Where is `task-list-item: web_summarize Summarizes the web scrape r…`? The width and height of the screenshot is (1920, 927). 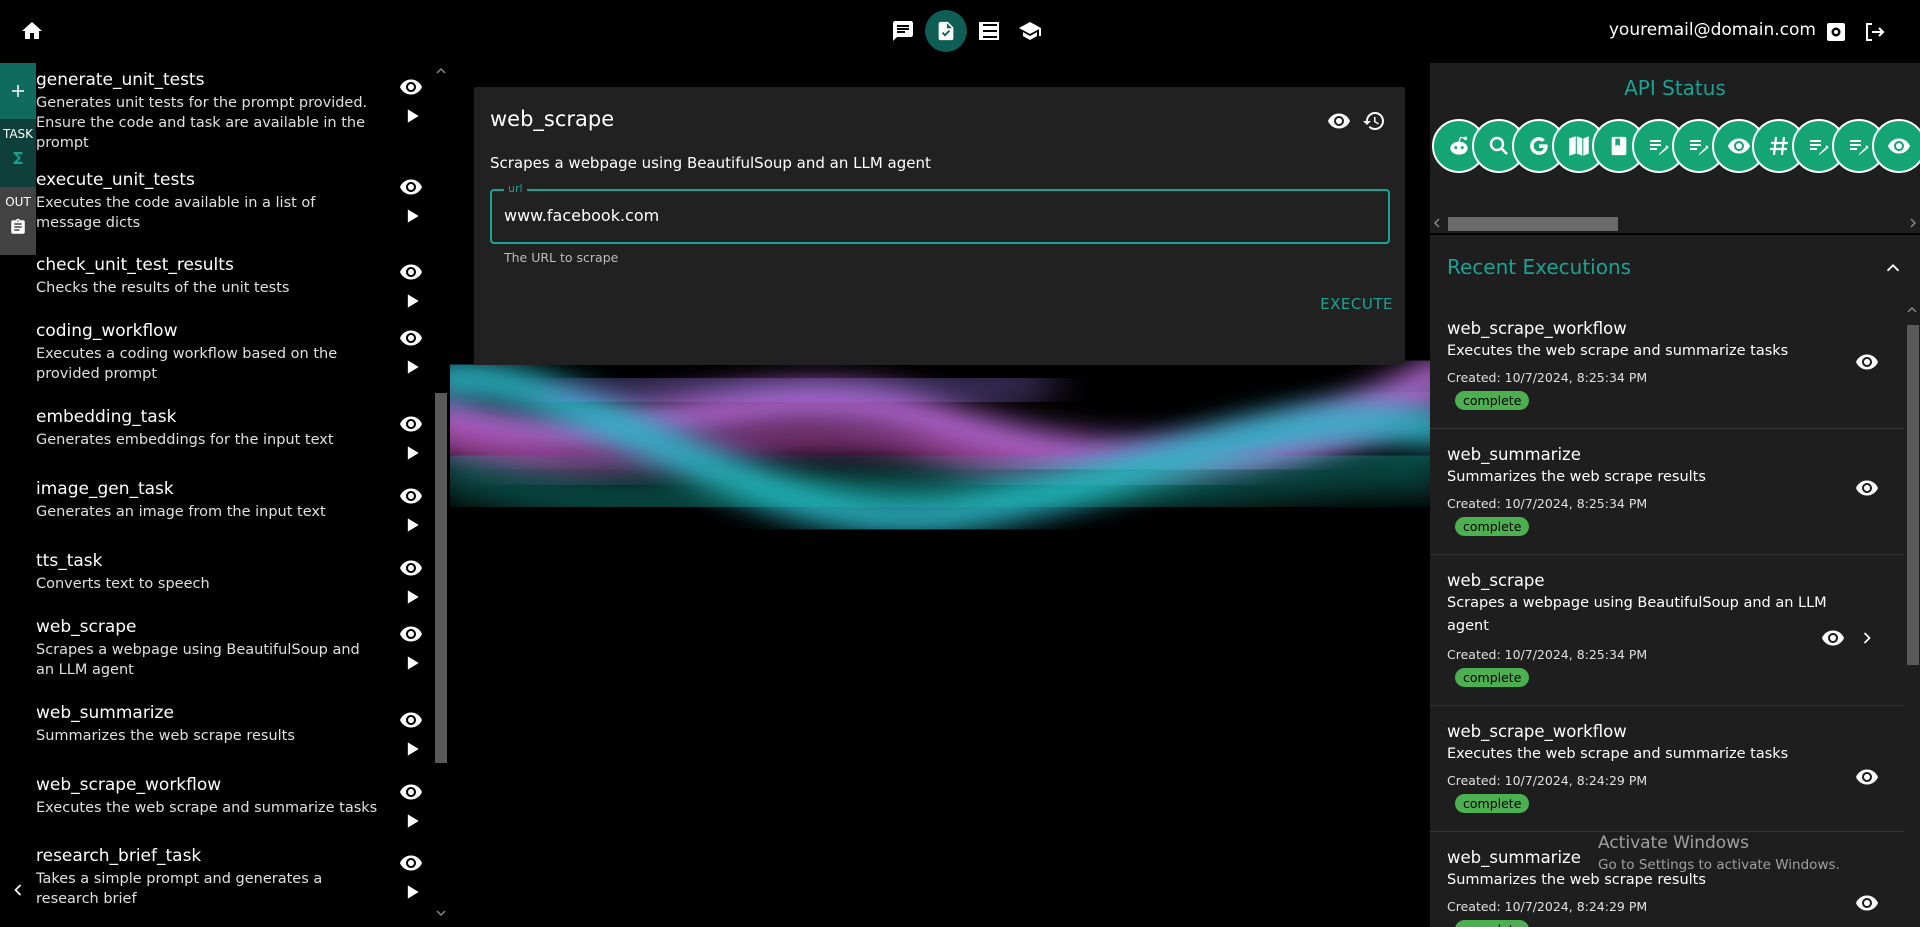 task-list-item: web_summarize Summarizes the web scrape r… is located at coordinates (236, 729).